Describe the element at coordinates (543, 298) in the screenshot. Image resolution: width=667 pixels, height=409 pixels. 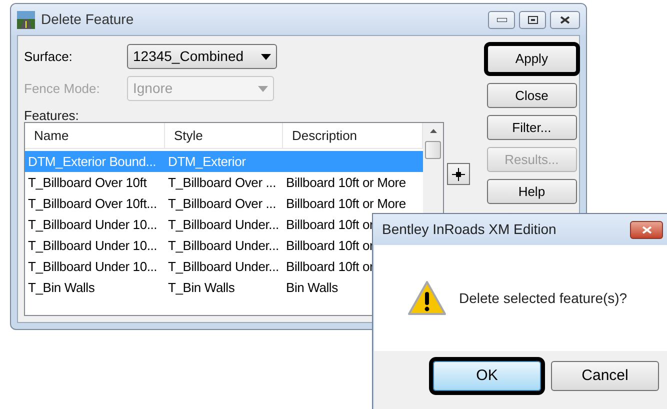
I see `message-text: Delete selected feature(s)?` at that location.